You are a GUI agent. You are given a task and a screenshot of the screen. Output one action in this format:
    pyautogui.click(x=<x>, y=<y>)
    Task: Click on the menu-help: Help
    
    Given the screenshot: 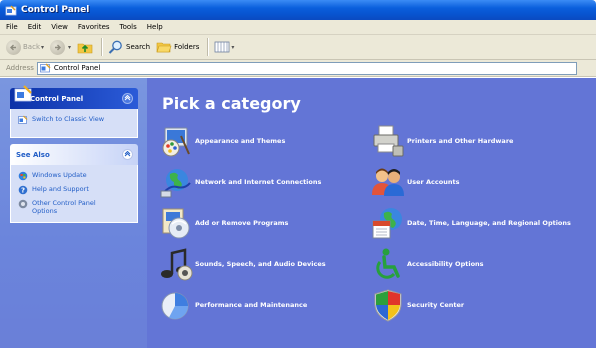 What is the action you would take?
    pyautogui.click(x=155, y=27)
    